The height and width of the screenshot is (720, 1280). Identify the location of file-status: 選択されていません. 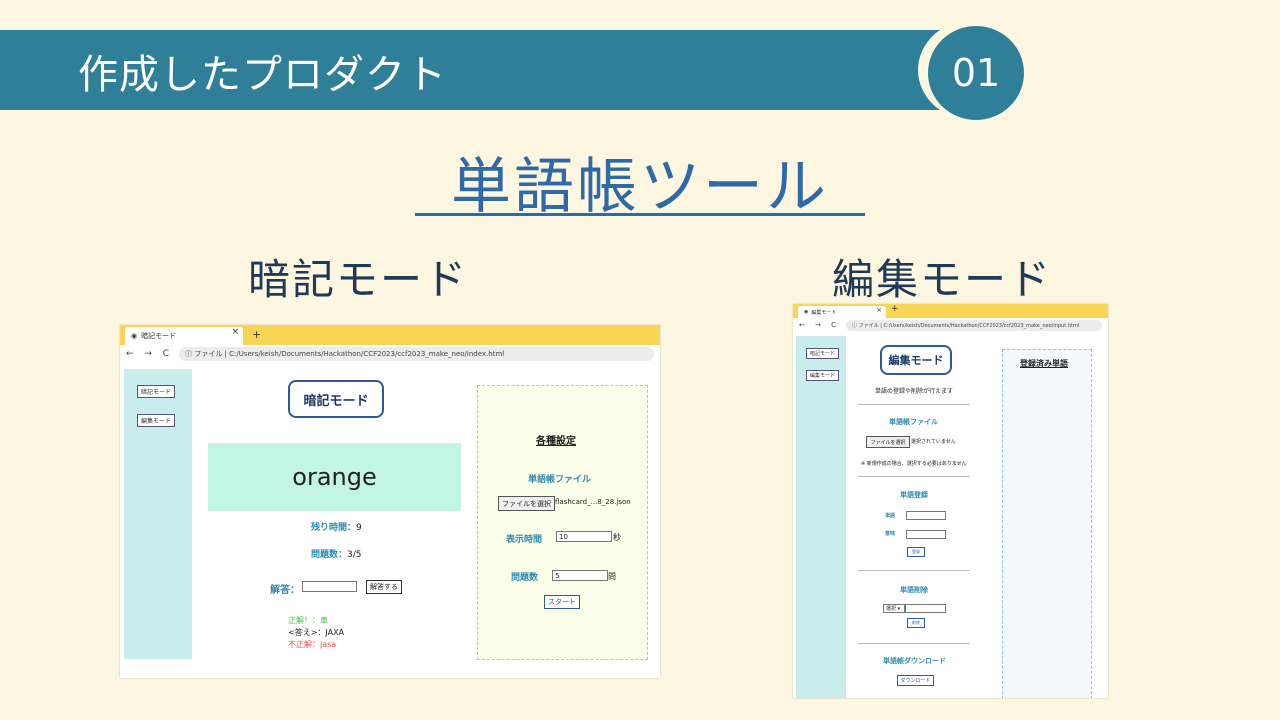
(933, 442).